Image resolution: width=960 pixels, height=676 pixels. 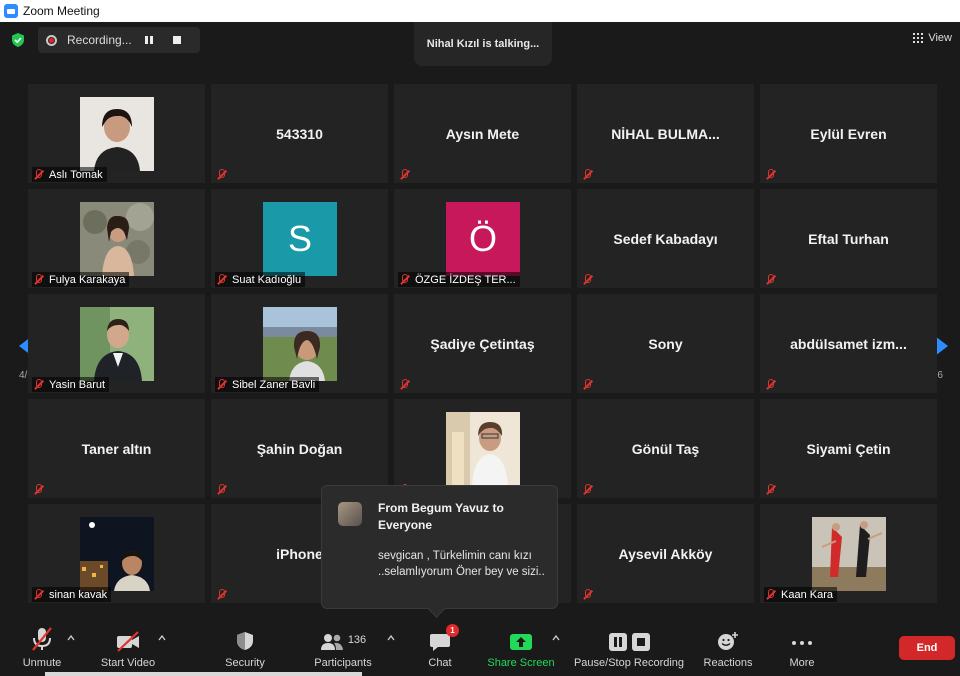 What do you see at coordinates (441, 649) in the screenshot?
I see `chat-button: 1 Chat` at bounding box center [441, 649].